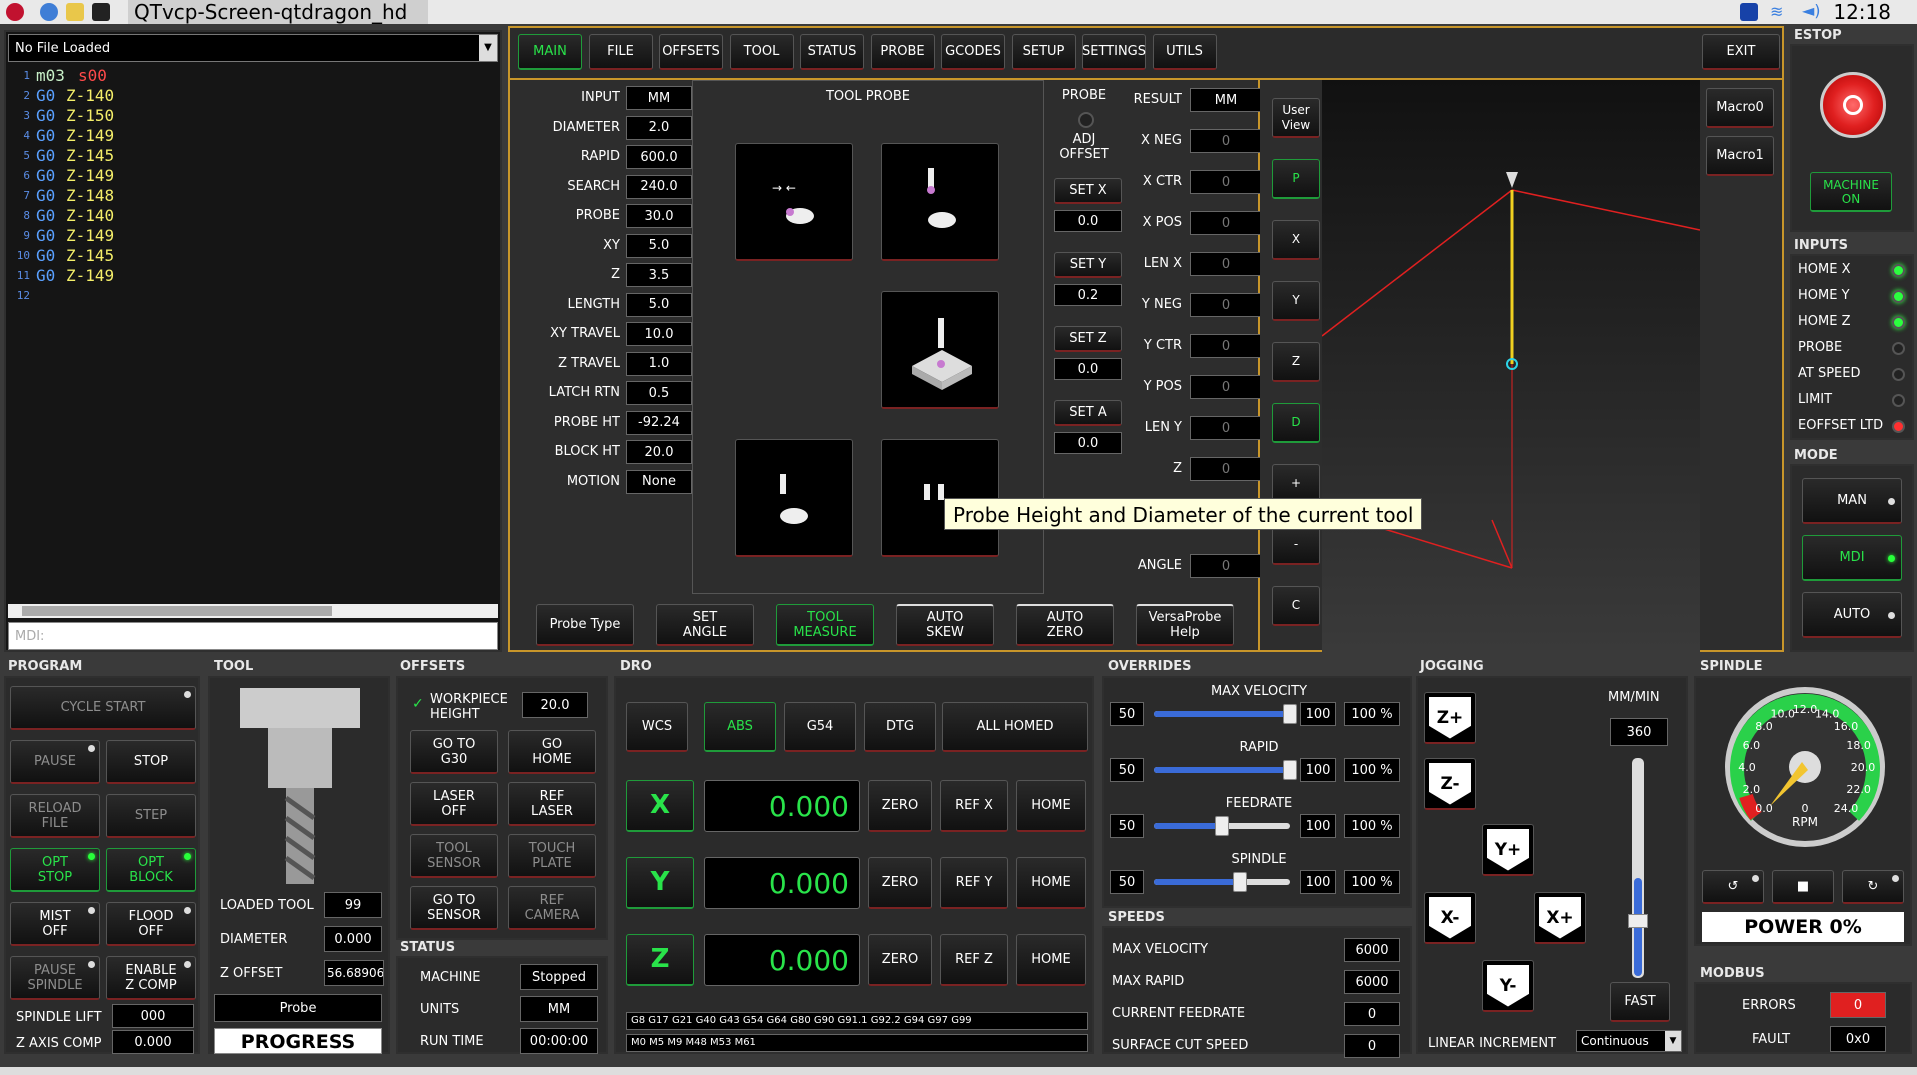 The image size is (1917, 1075). What do you see at coordinates (1852, 558) in the screenshot?
I see `mode-mdi-button: MDI` at bounding box center [1852, 558].